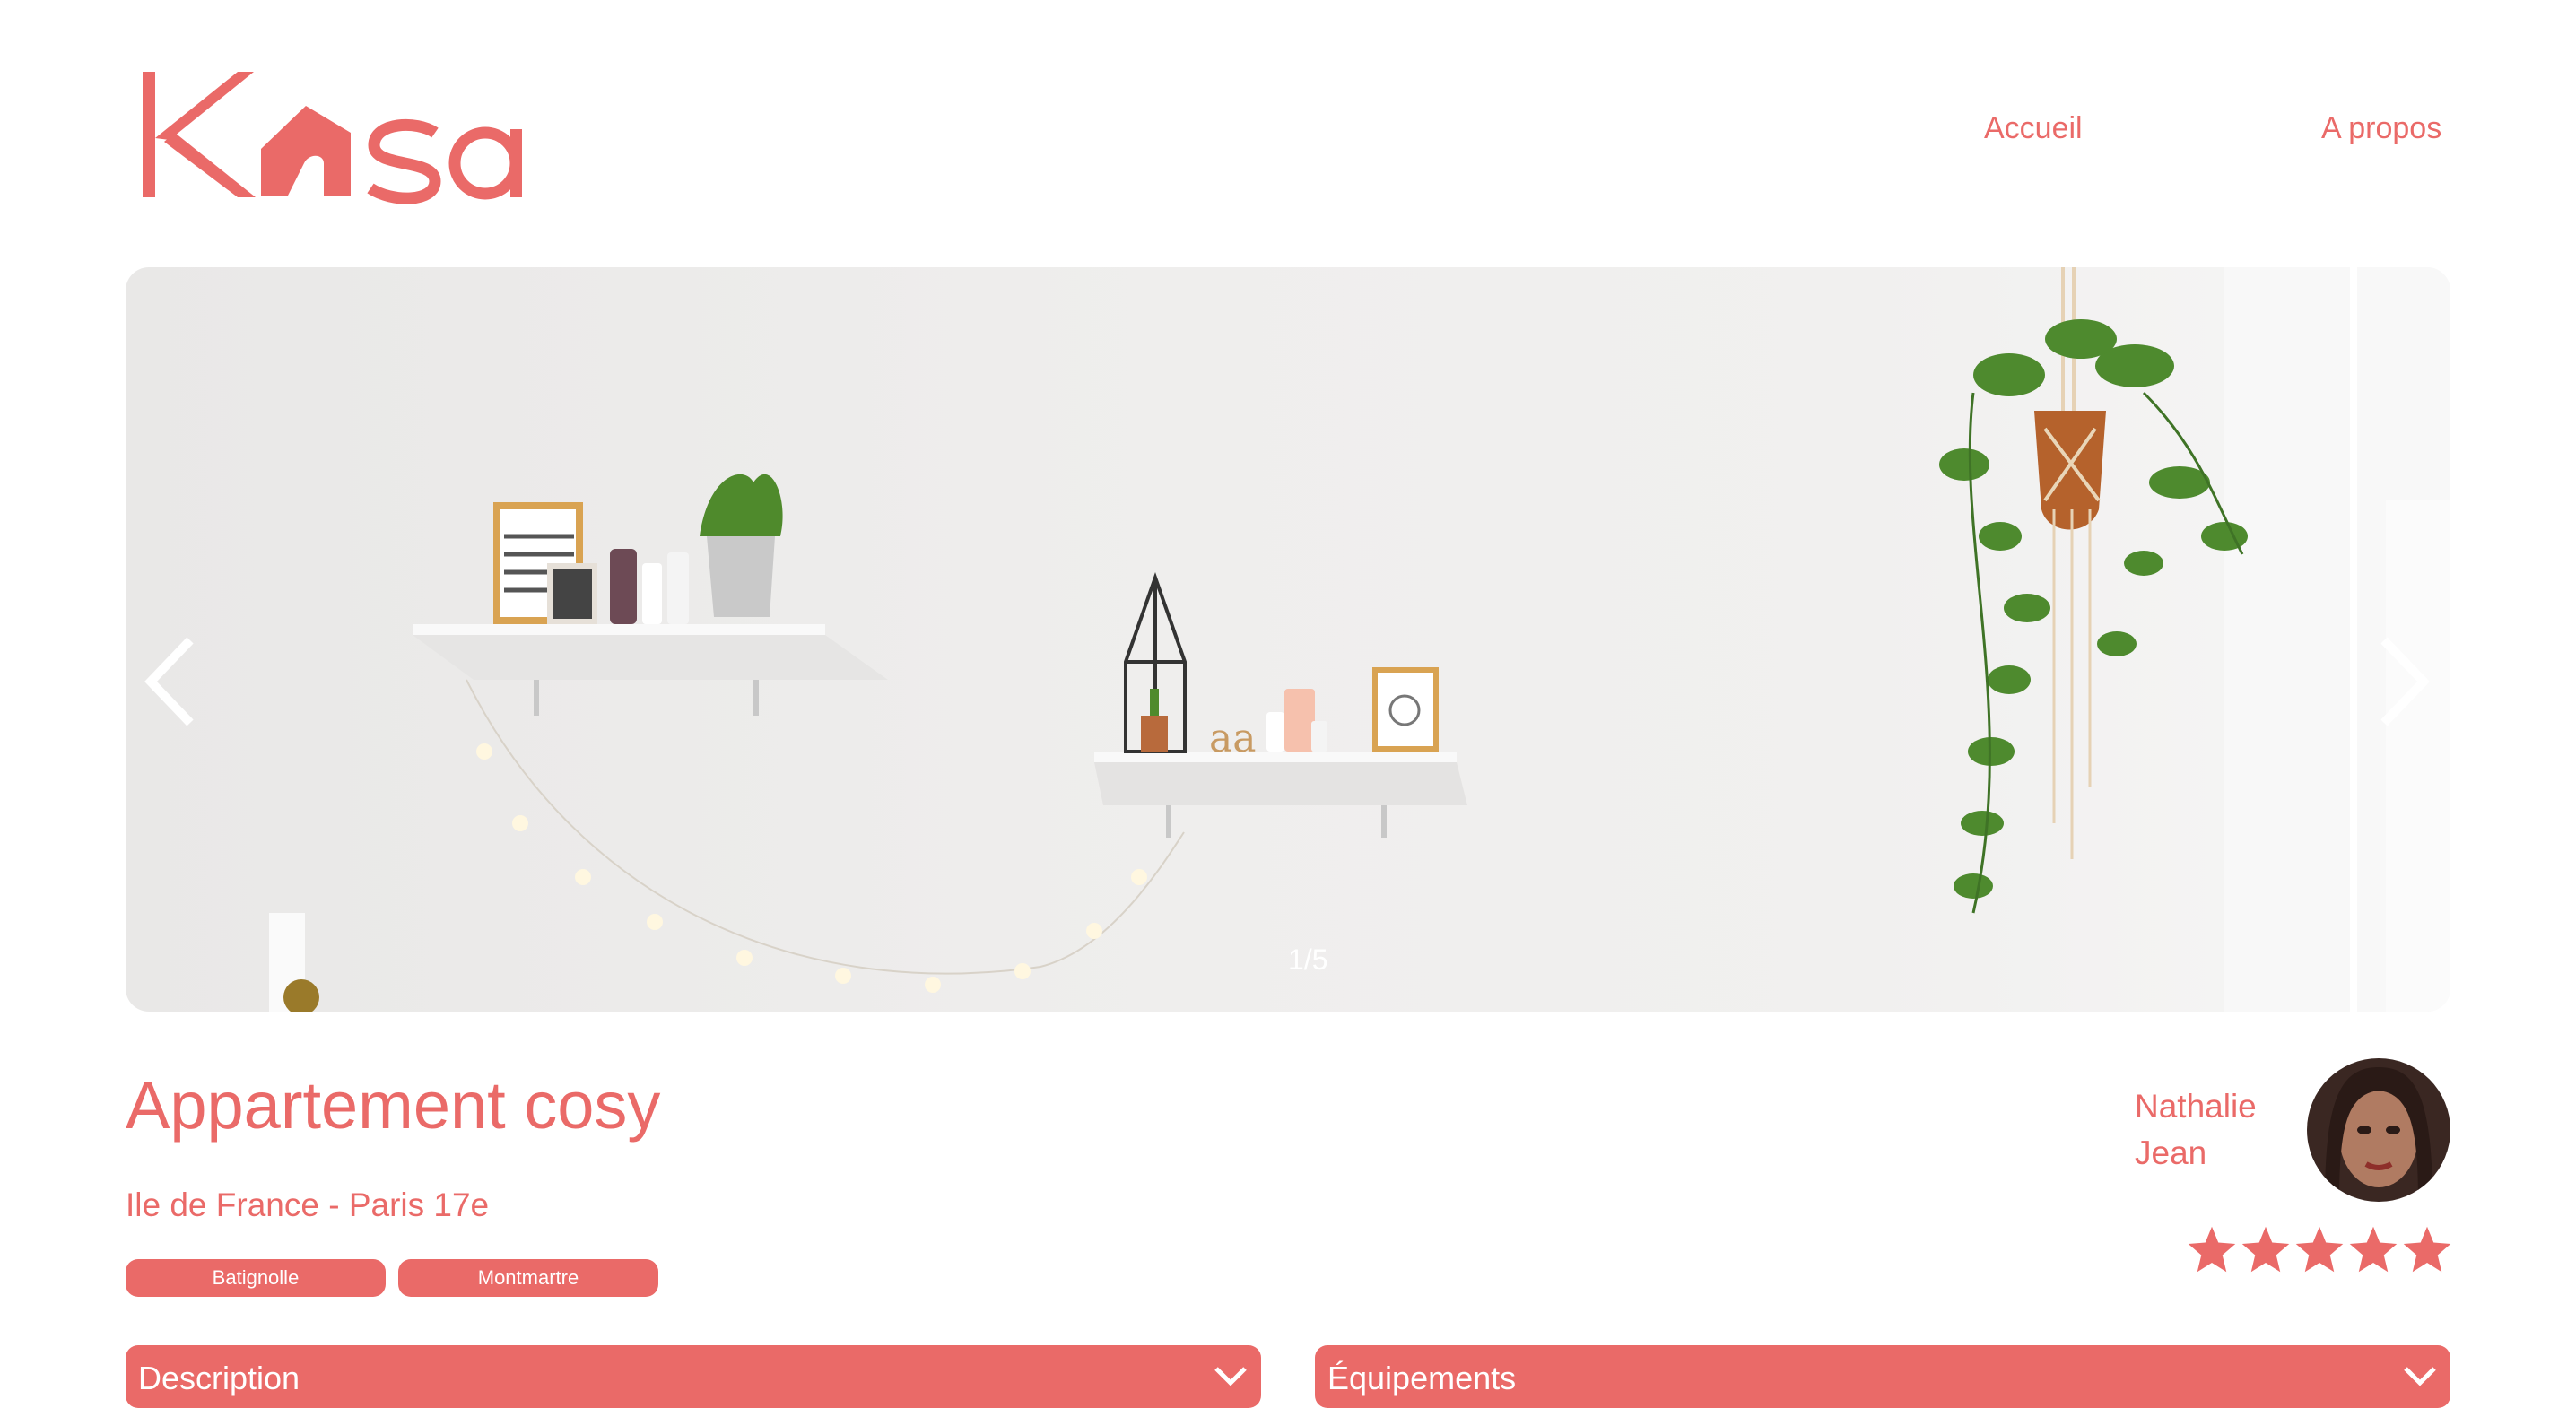  I want to click on equipment-collapse: Équipements, so click(1882, 1376).